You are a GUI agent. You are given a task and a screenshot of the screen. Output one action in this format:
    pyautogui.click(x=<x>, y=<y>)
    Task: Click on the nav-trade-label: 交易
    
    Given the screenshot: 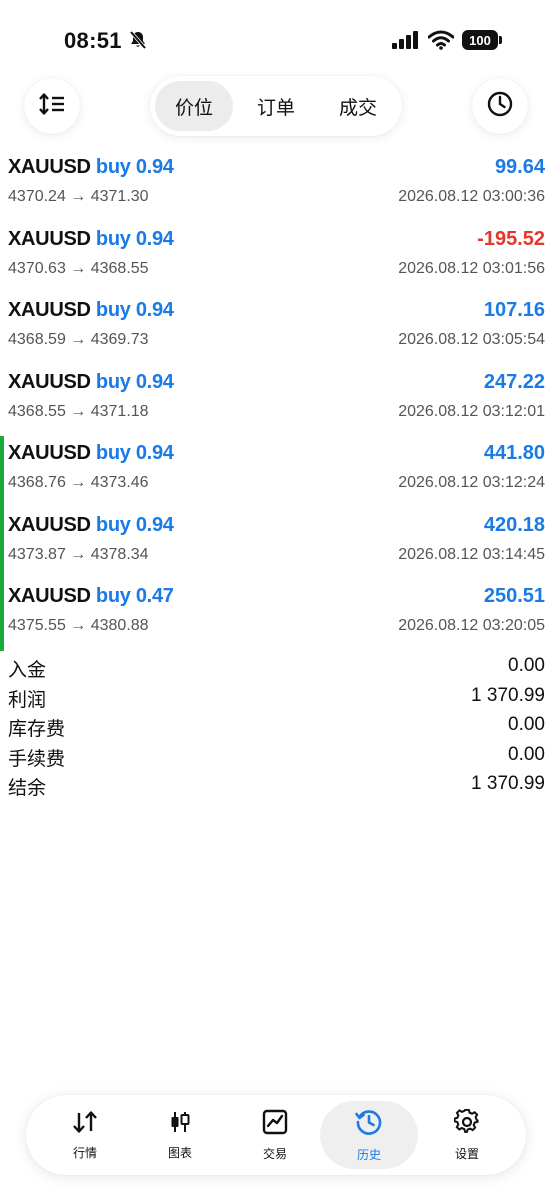 What is the action you would take?
    pyautogui.click(x=274, y=1153)
    